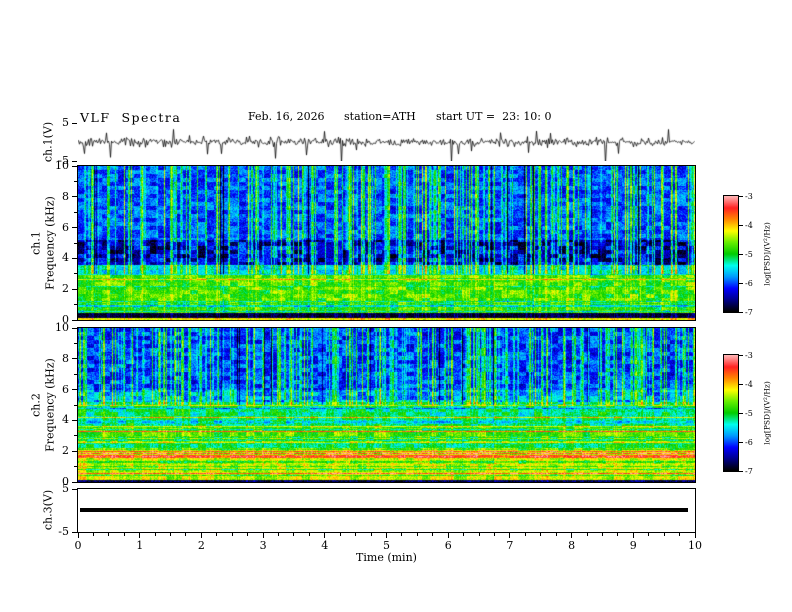 This screenshot has width=792, height=612. What do you see at coordinates (380, 116) in the screenshot?
I see `figure-station: station=ATH` at bounding box center [380, 116].